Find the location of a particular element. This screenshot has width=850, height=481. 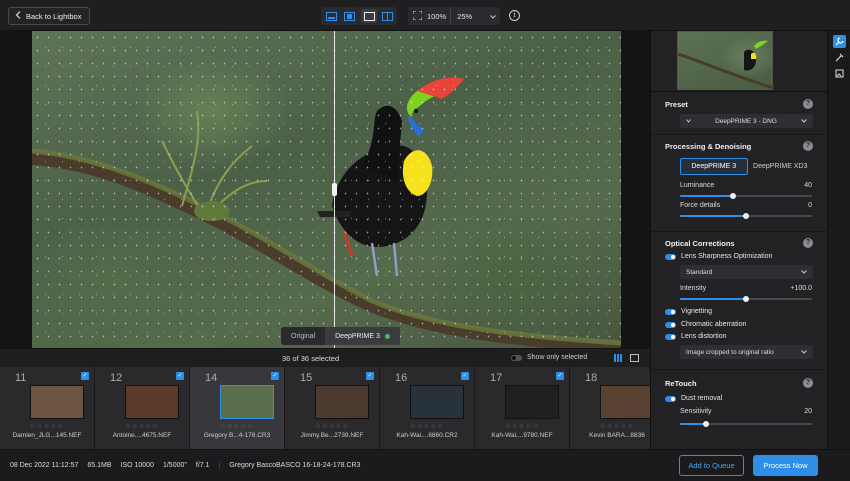

single-compare-button is located at coordinates (369, 16).